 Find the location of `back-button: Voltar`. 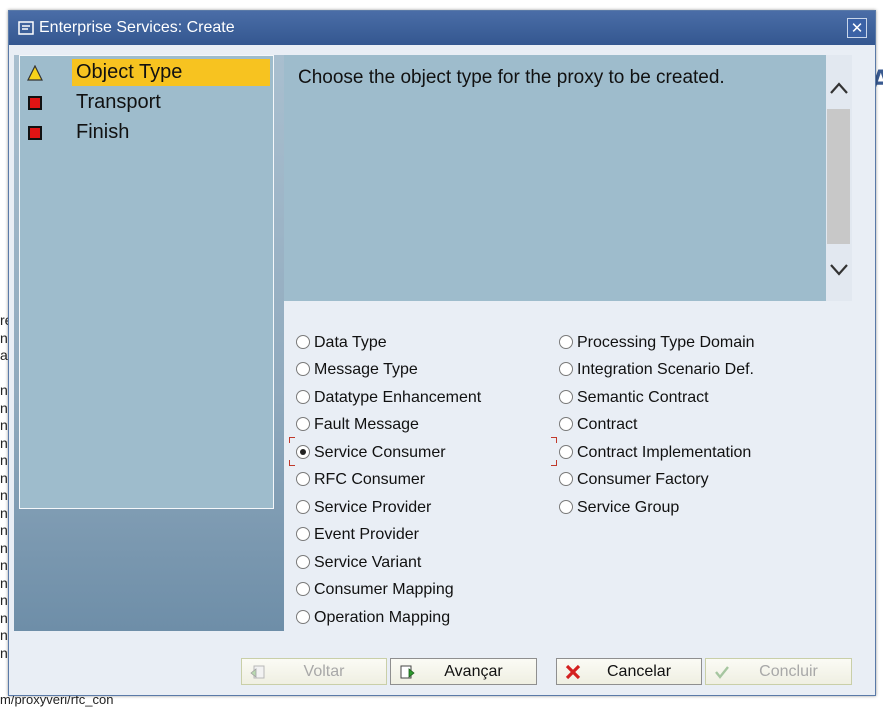

back-button: Voltar is located at coordinates (314, 671).